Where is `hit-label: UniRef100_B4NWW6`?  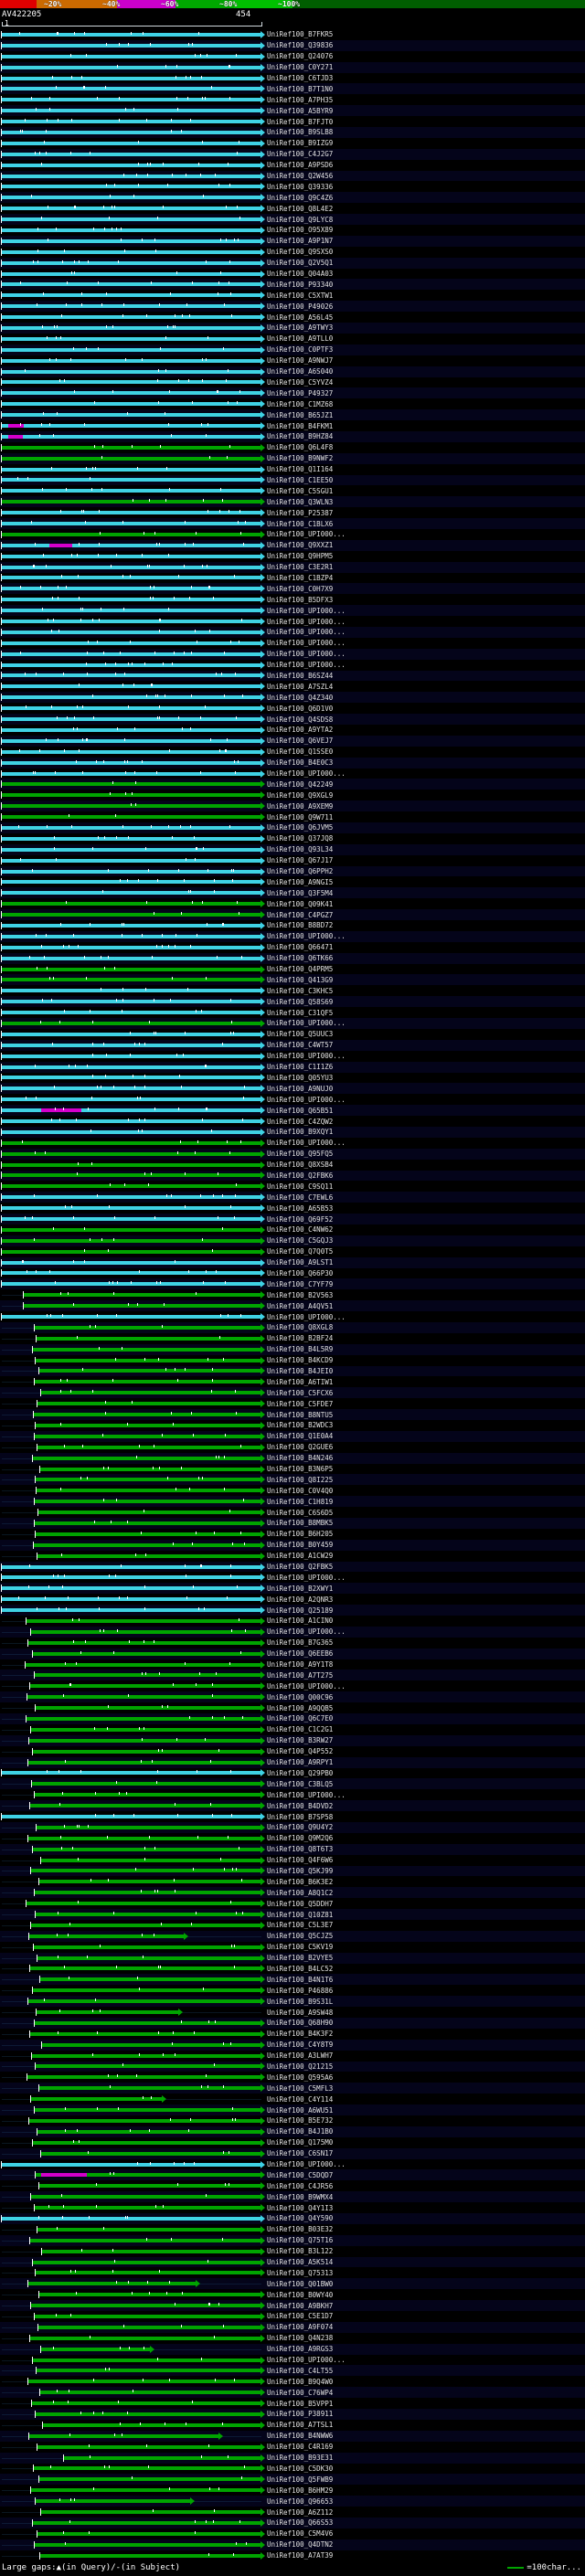 hit-label: UniRef100_B4NWW6 is located at coordinates (300, 2436).